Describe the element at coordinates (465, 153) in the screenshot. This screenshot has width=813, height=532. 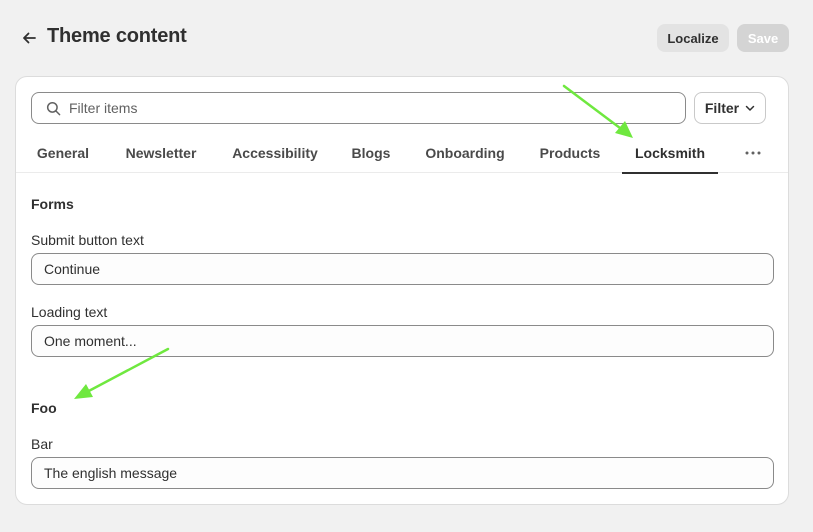
I see `tab-onboarding: Onboarding` at that location.